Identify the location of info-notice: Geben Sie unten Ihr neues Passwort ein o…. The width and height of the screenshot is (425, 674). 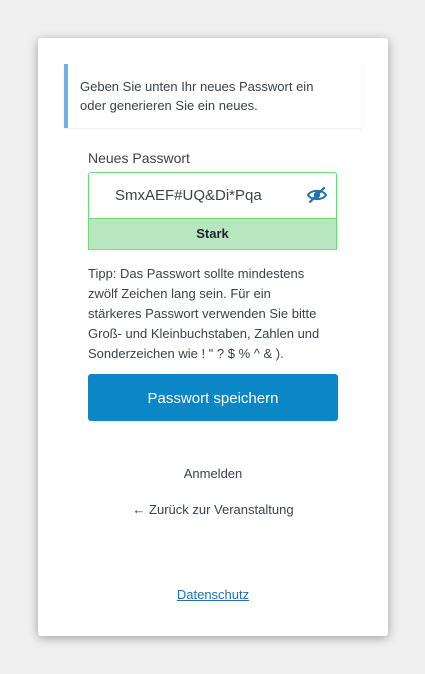
(213, 96).